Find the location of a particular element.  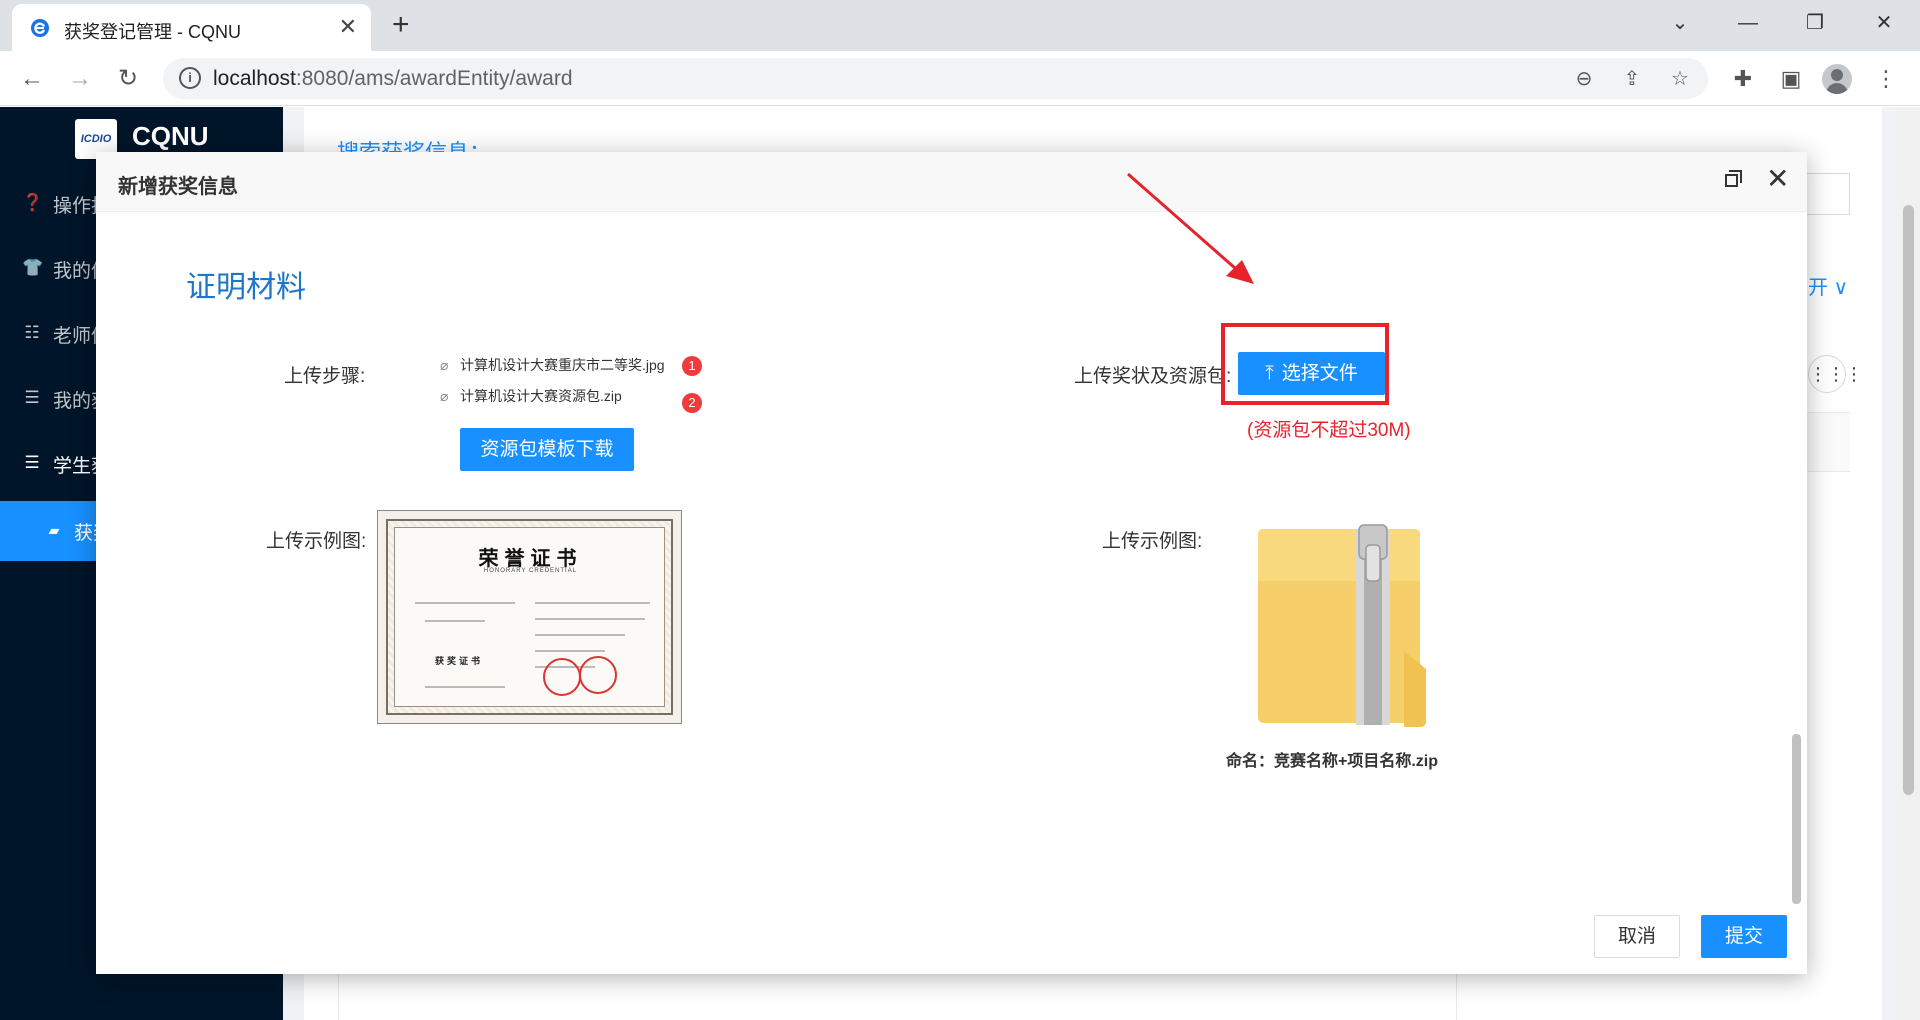

upload-award-label: 上传奖状及资源包: is located at coordinates (1153, 376).